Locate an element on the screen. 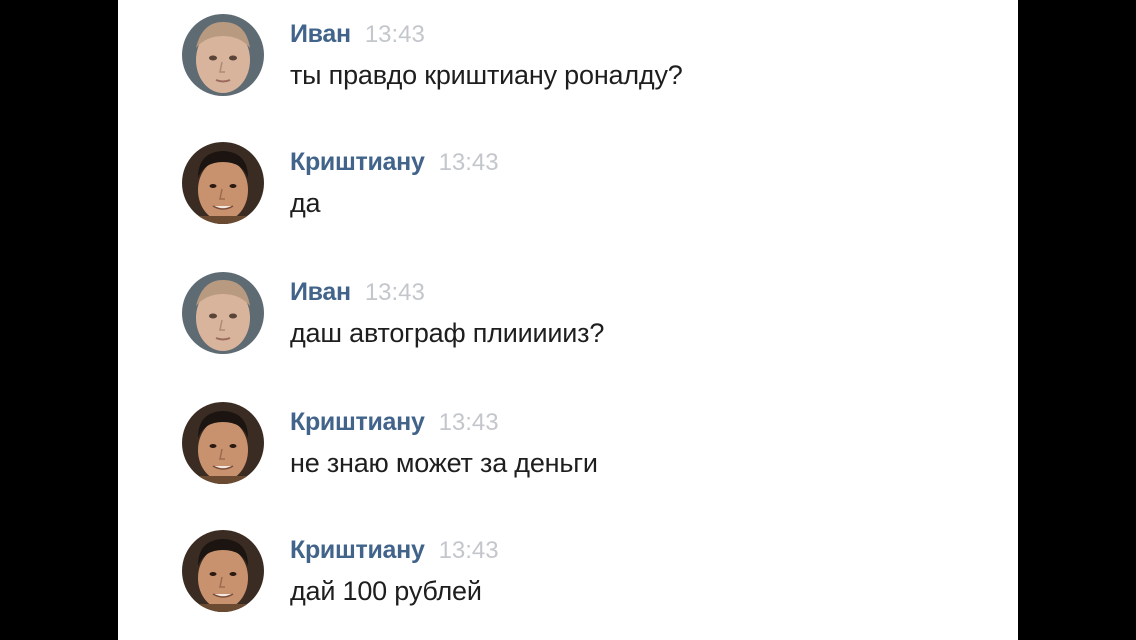 The width and height of the screenshot is (1136, 640). message-text: даш автограф плиииииз? is located at coordinates (447, 333).